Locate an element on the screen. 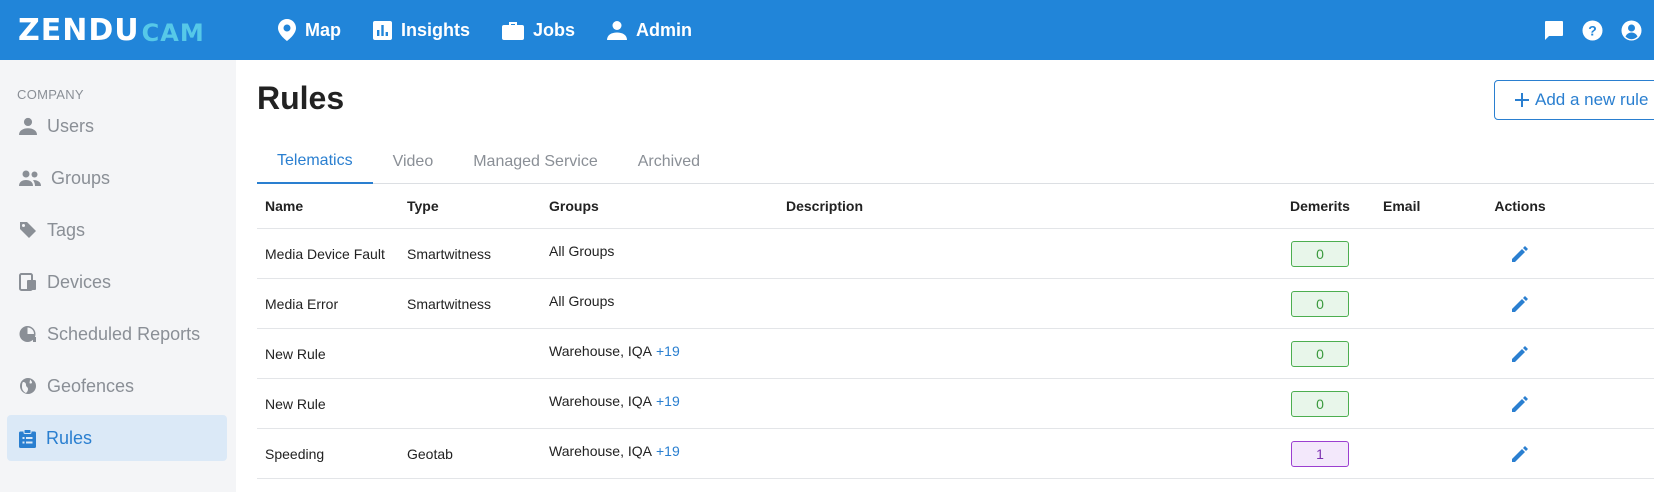 The image size is (1654, 492). sidebar-item-label: Tags is located at coordinates (66, 229).